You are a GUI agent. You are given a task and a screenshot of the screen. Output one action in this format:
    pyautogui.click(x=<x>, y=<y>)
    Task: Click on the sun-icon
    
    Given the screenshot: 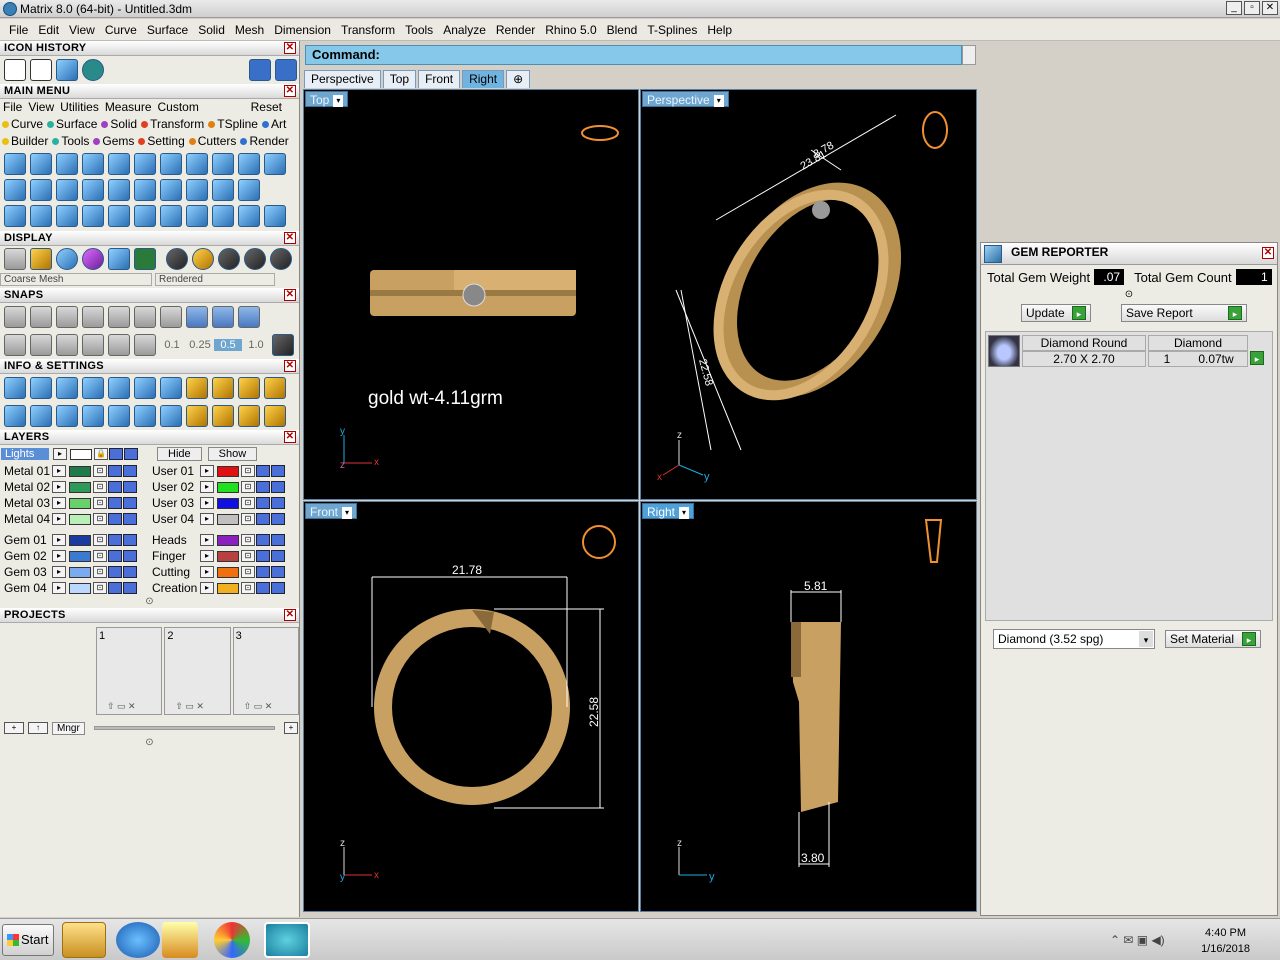 What is the action you would take?
    pyautogui.click(x=197, y=164)
    